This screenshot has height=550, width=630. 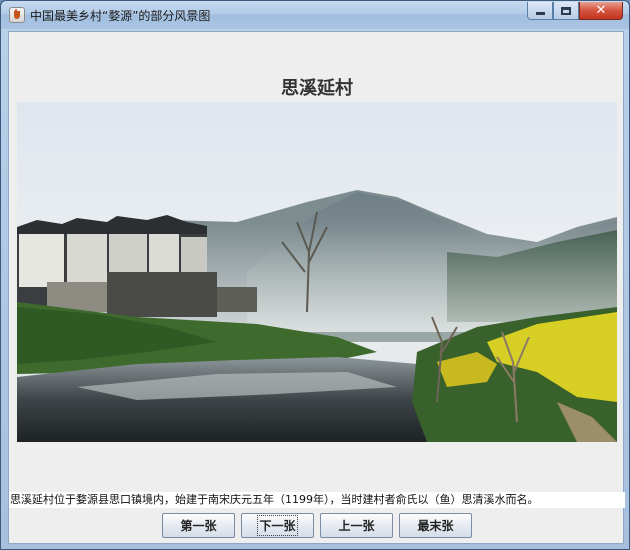 What do you see at coordinates (120, 16) in the screenshot?
I see `window-title: 中国最美乡村“婺源”的部分风景图` at bounding box center [120, 16].